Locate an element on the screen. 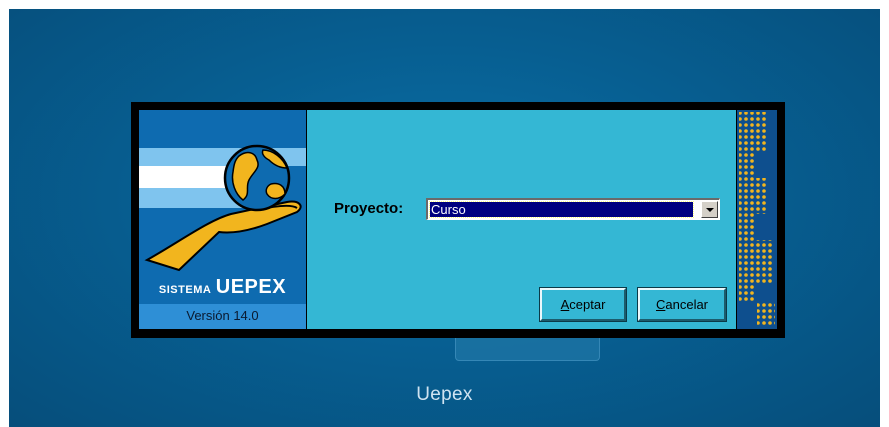  dropdown-button is located at coordinates (709, 209).